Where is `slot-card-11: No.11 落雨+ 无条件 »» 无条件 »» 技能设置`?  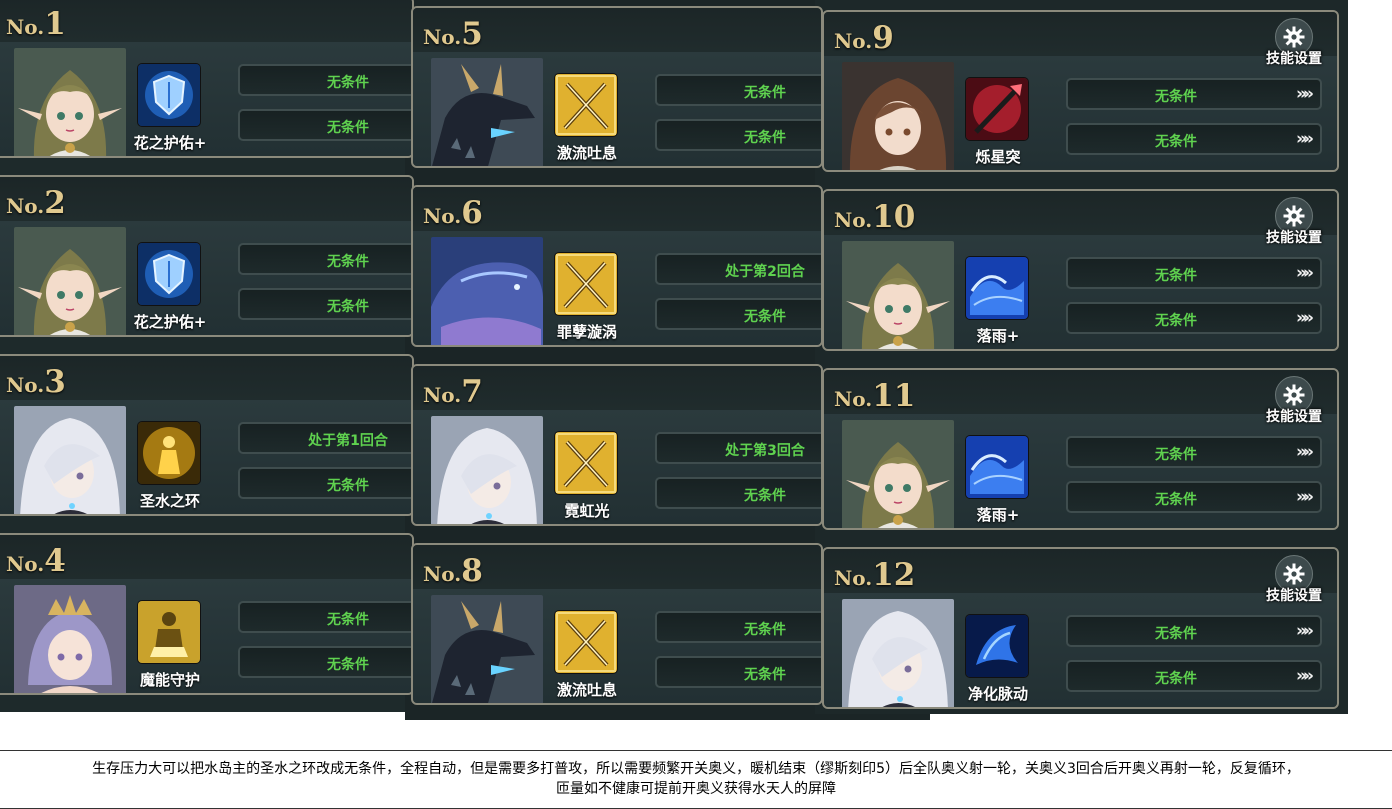 slot-card-11: No.11 落雨+ 无条件 »» 无条件 »» 技能设置 is located at coordinates (1080, 449).